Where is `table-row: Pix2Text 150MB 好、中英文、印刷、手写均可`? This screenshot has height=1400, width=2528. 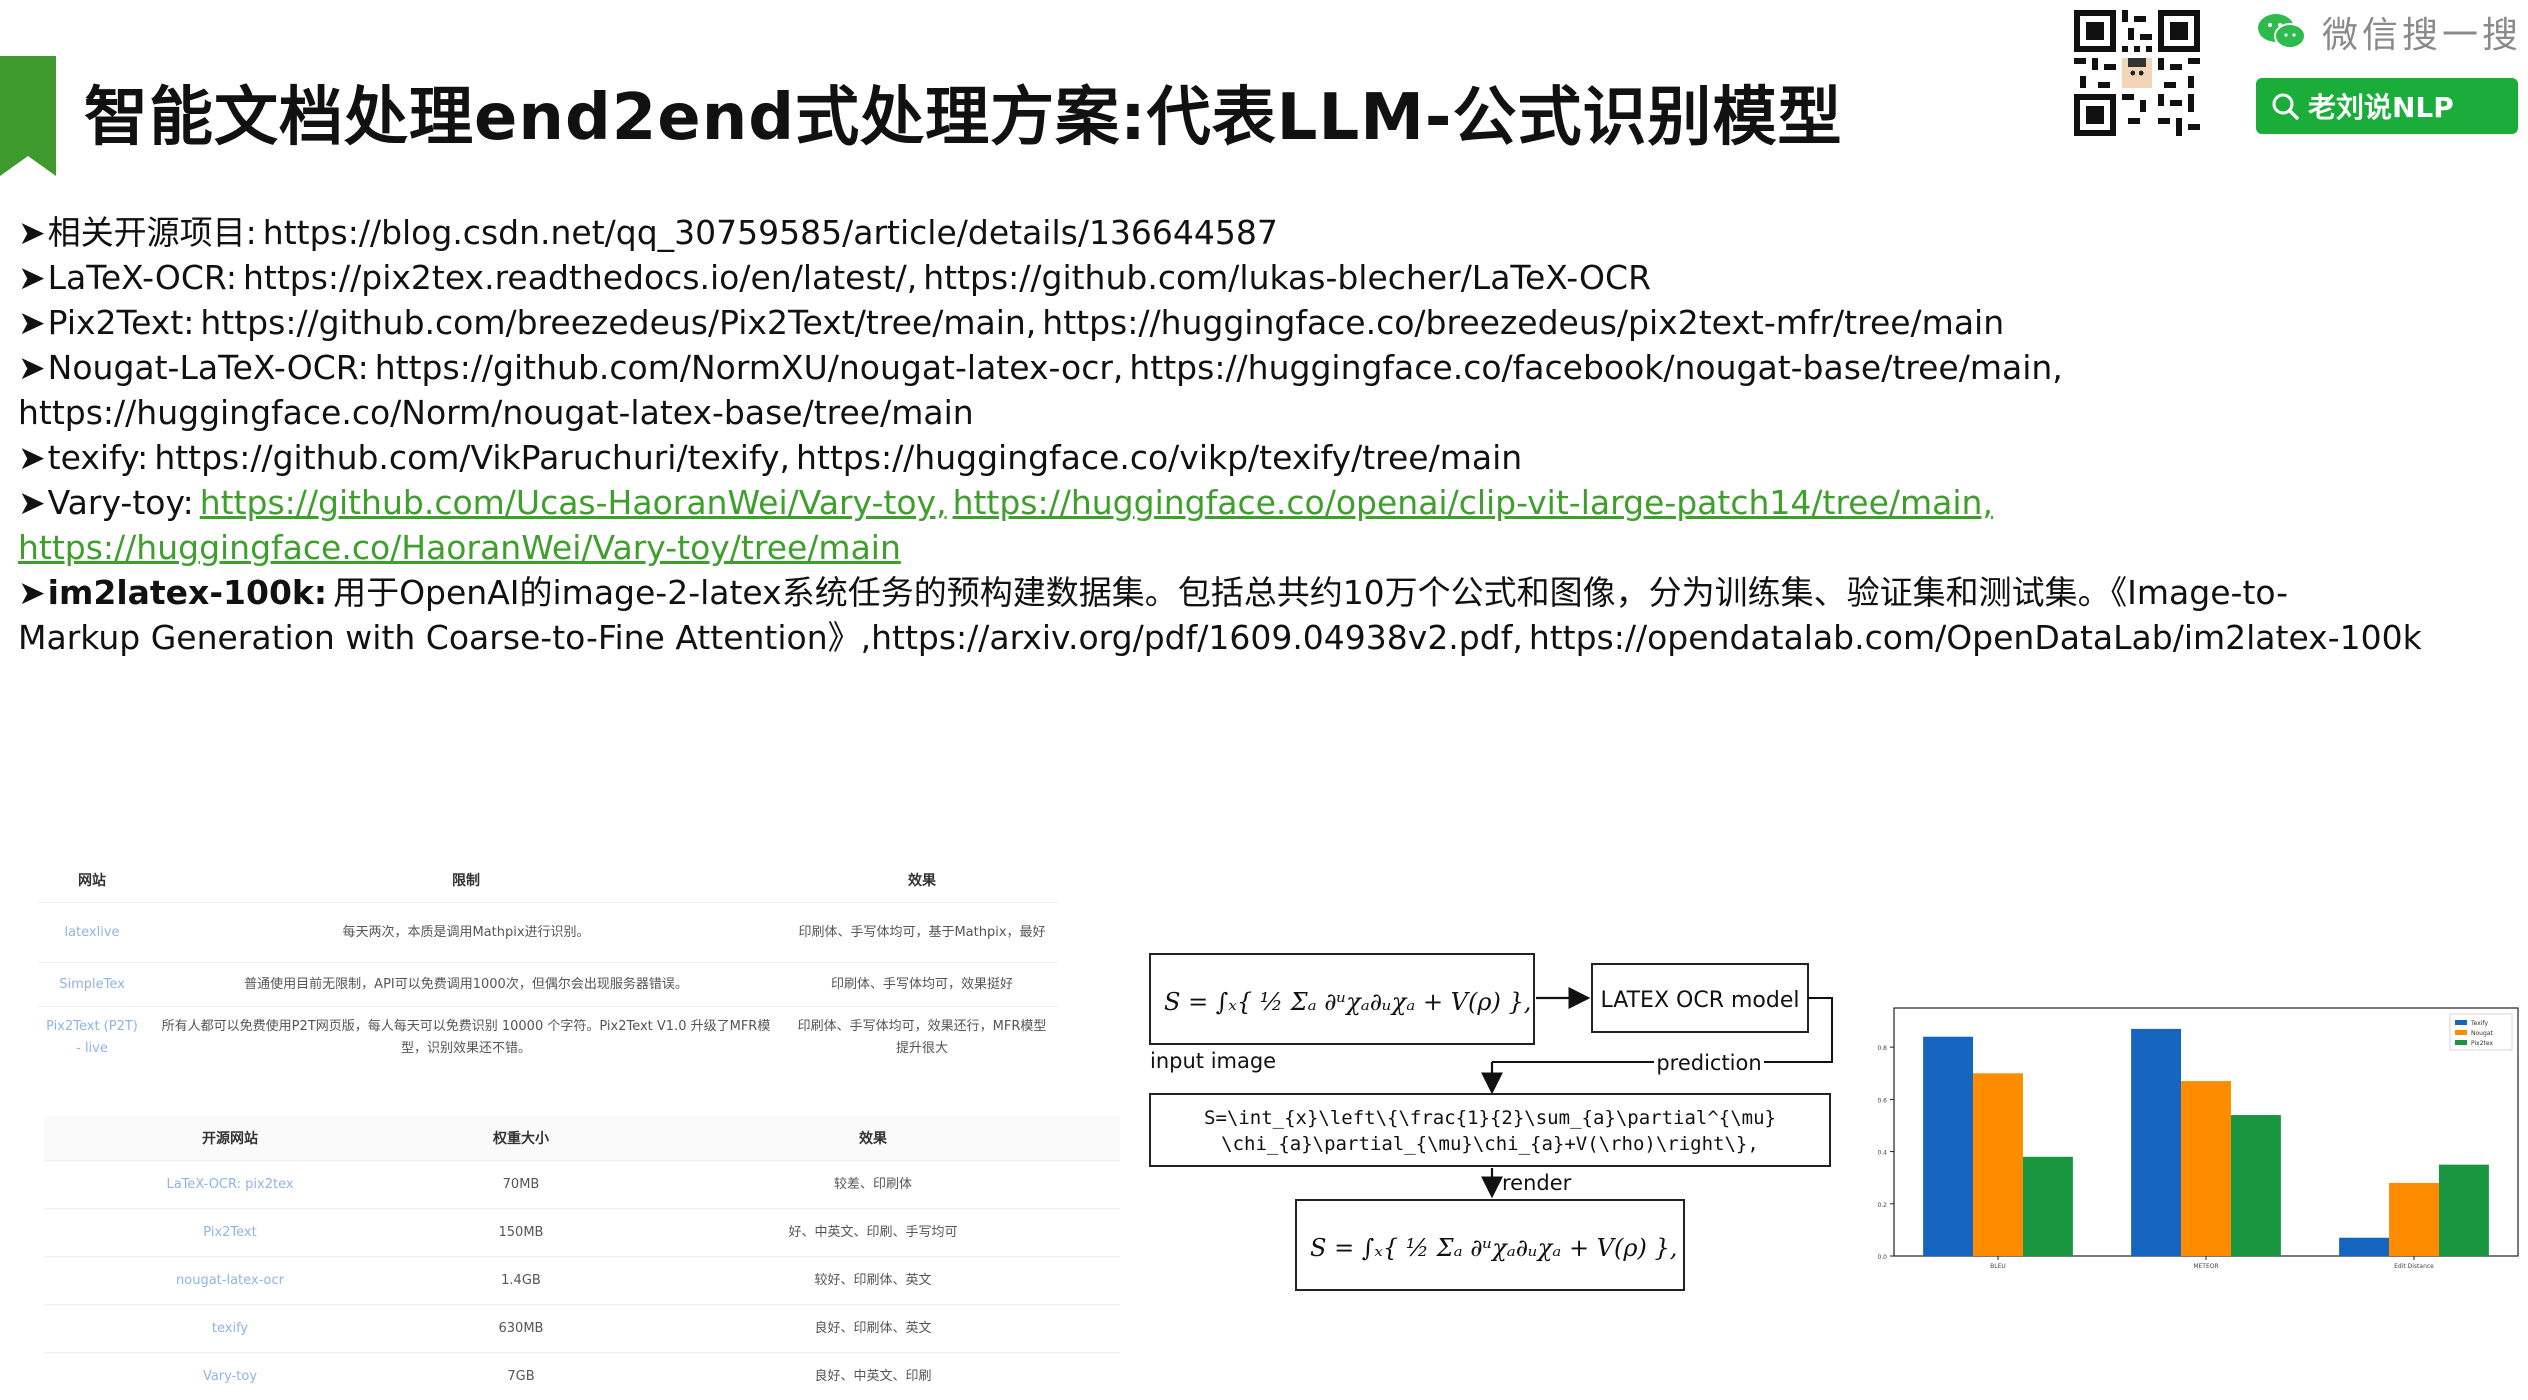
table-row: Pix2Text 150MB 好、中英文、印刷、手写均可 is located at coordinates (582, 1233).